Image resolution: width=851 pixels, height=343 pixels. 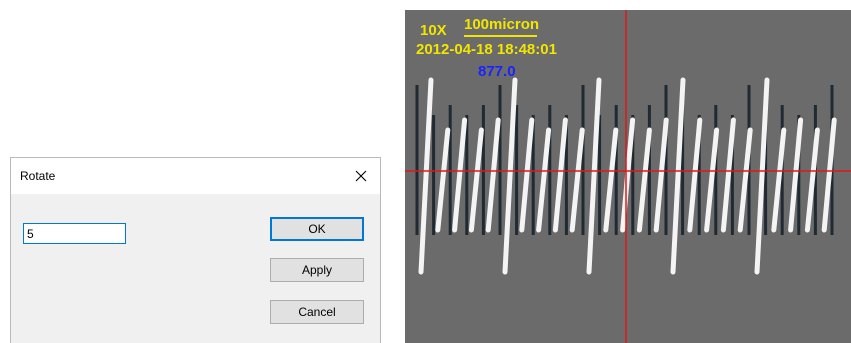 What do you see at coordinates (195, 176) in the screenshot?
I see `dialog-titlebar: Rotate` at bounding box center [195, 176].